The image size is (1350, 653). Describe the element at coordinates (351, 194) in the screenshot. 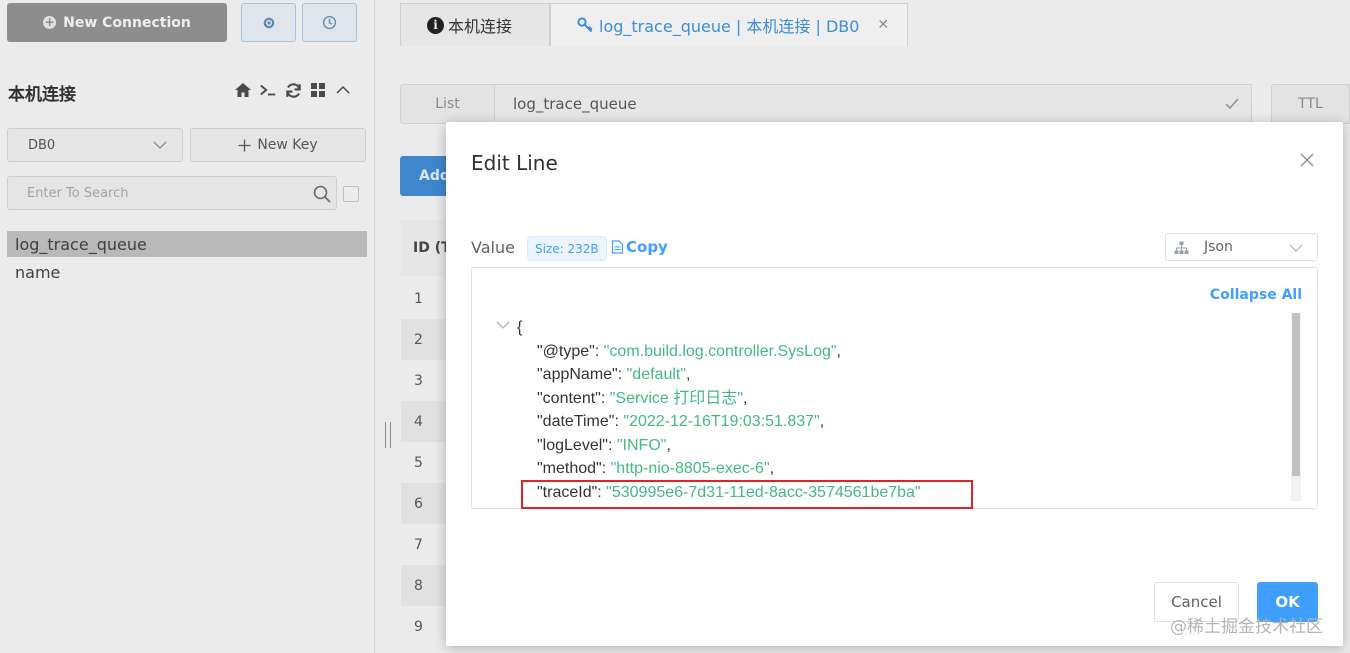

I see `exact-search-checkbox` at that location.